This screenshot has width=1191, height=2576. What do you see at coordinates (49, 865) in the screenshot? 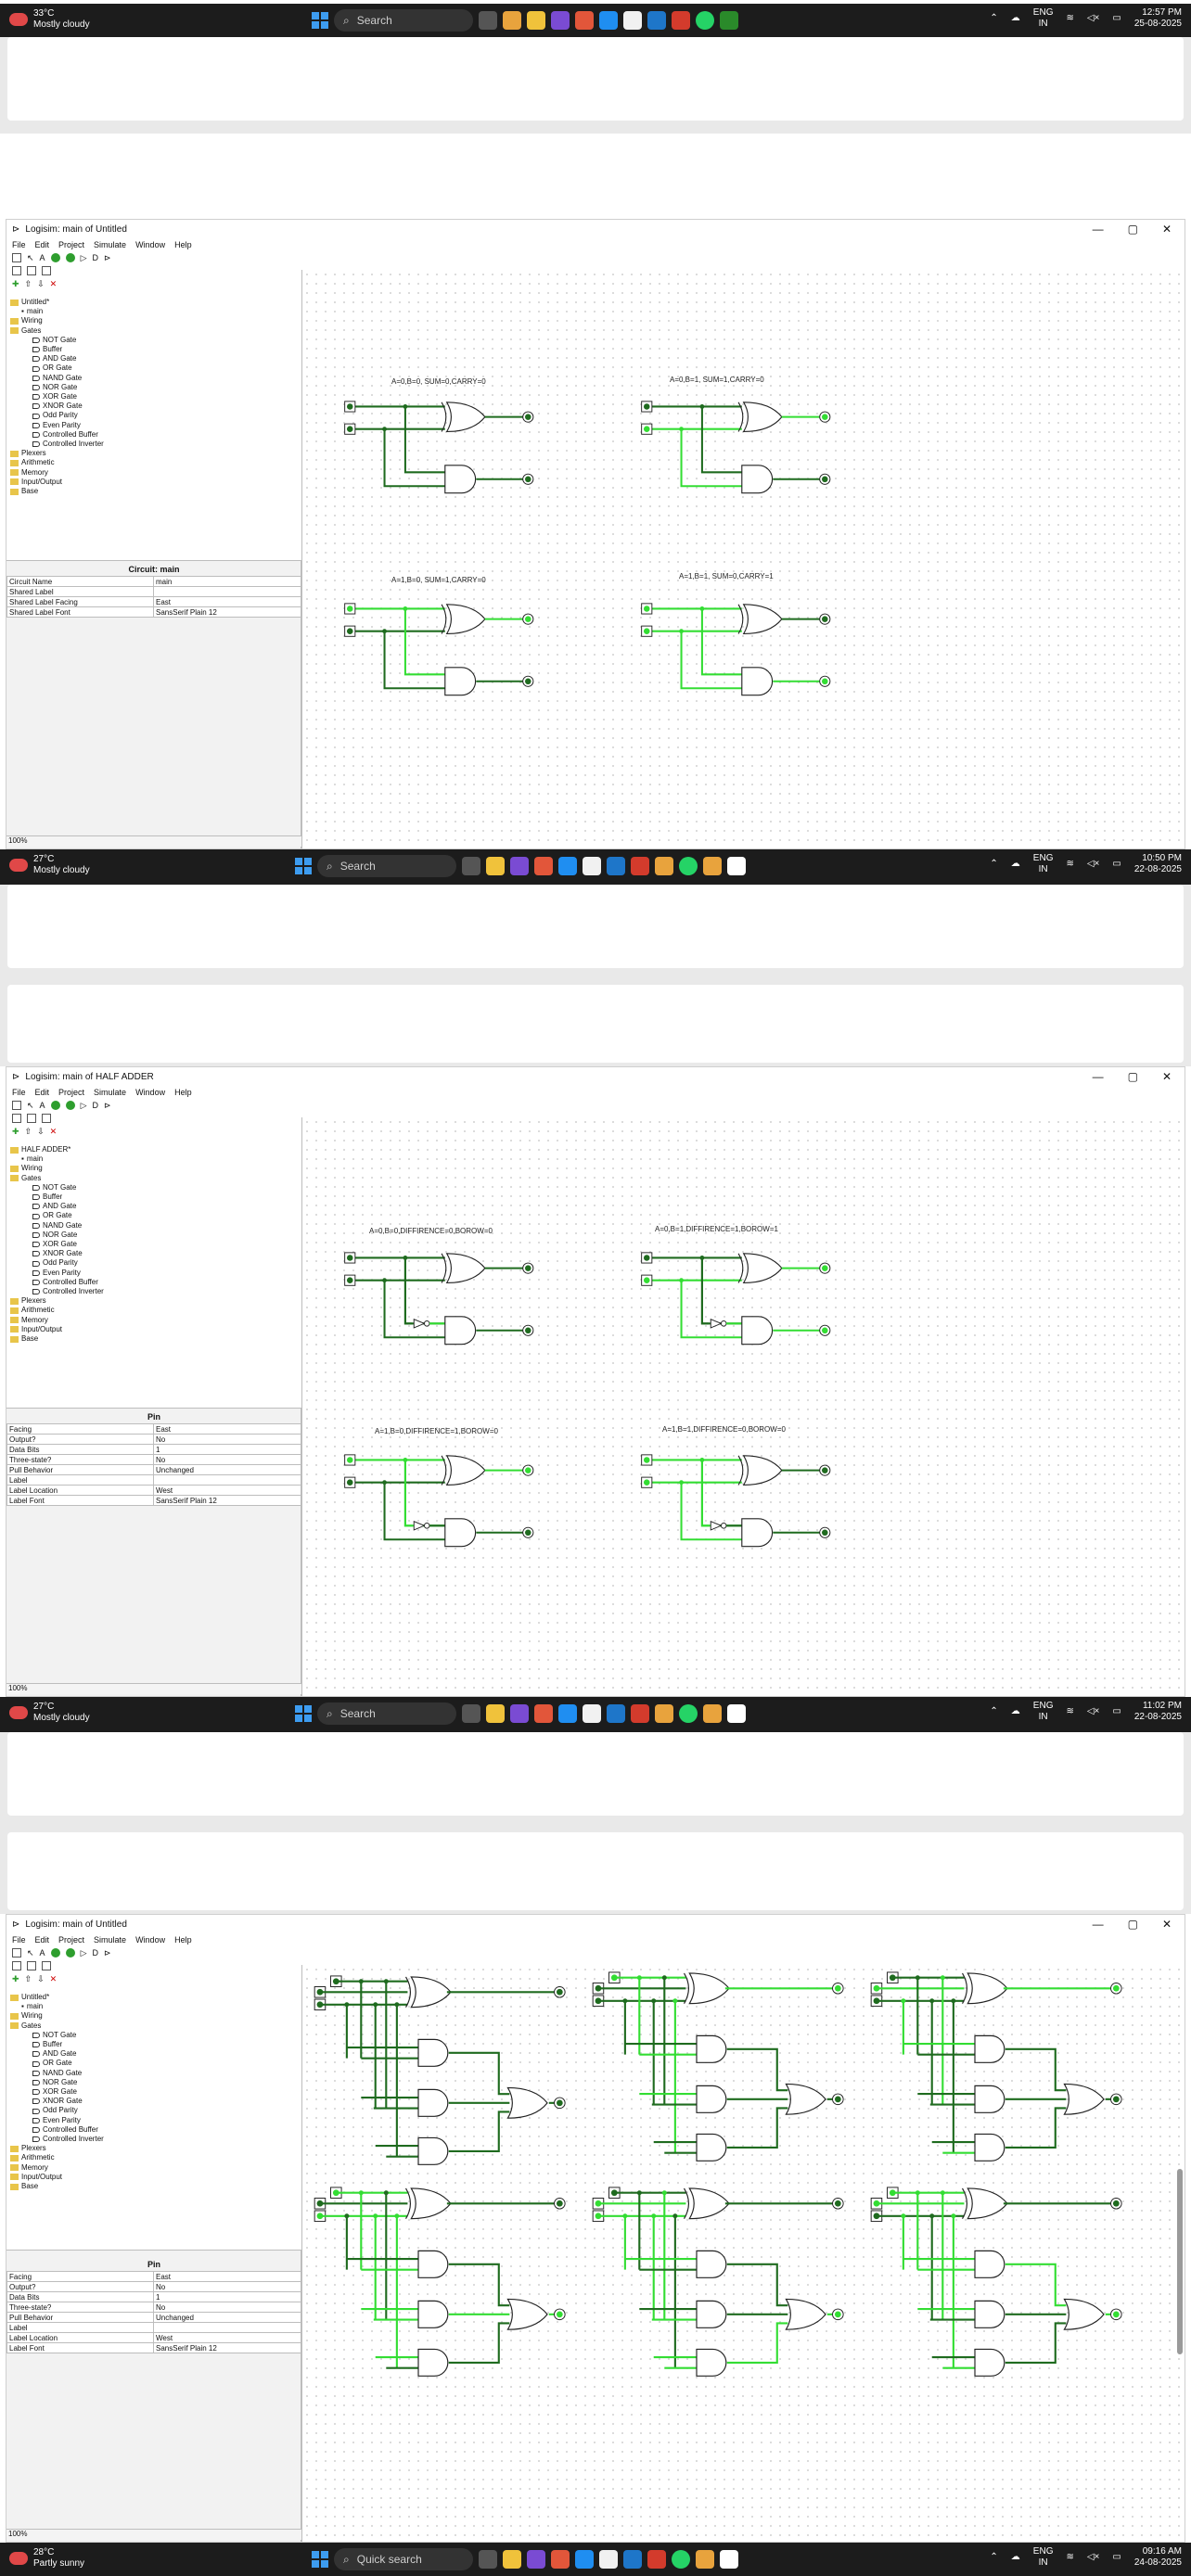
I see `weather-widget: 27°C Mostly cloudy` at bounding box center [49, 865].